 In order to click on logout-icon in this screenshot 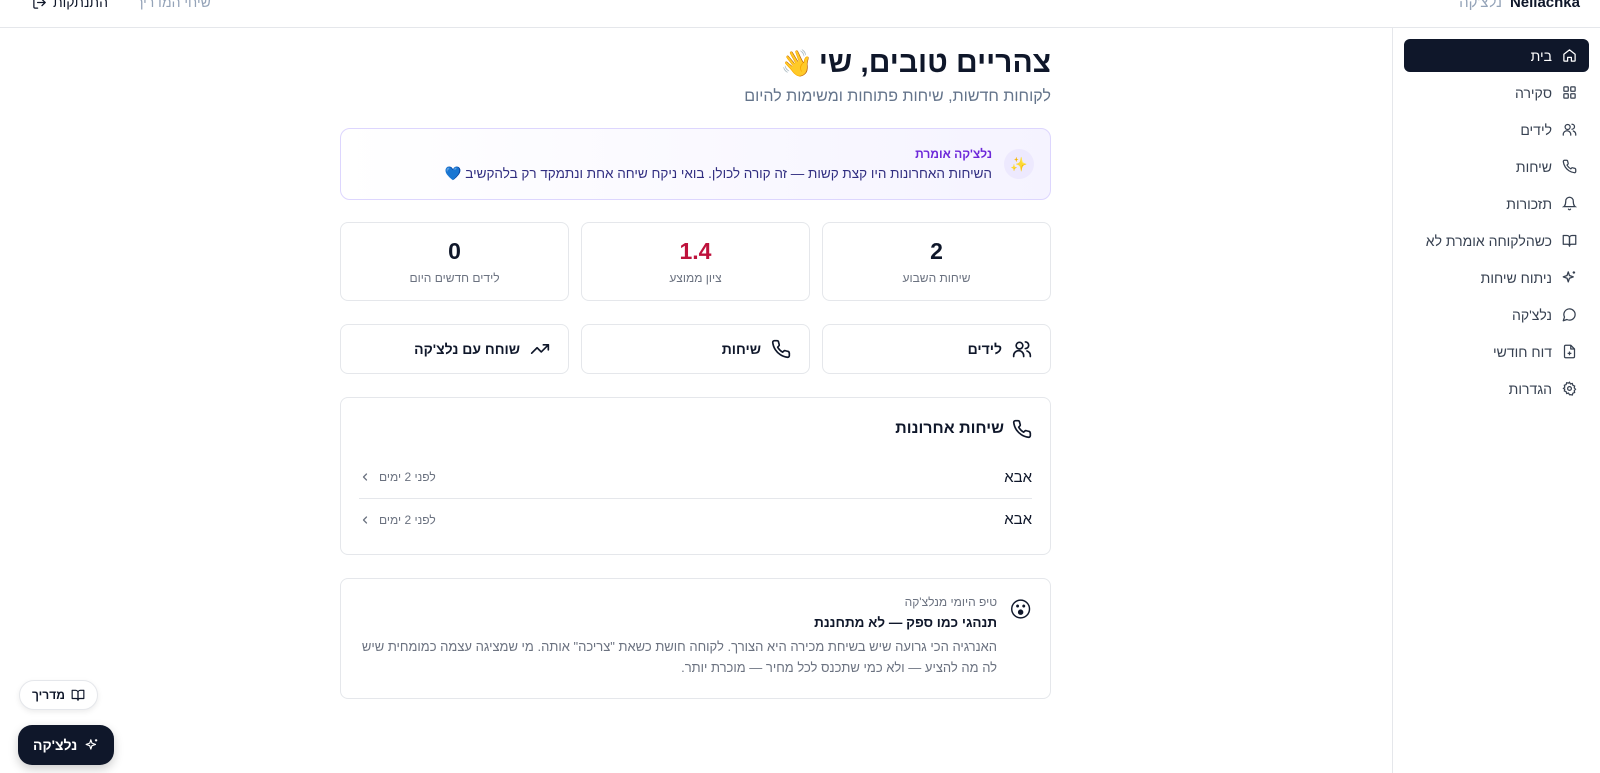, I will do `click(39, 4)`.